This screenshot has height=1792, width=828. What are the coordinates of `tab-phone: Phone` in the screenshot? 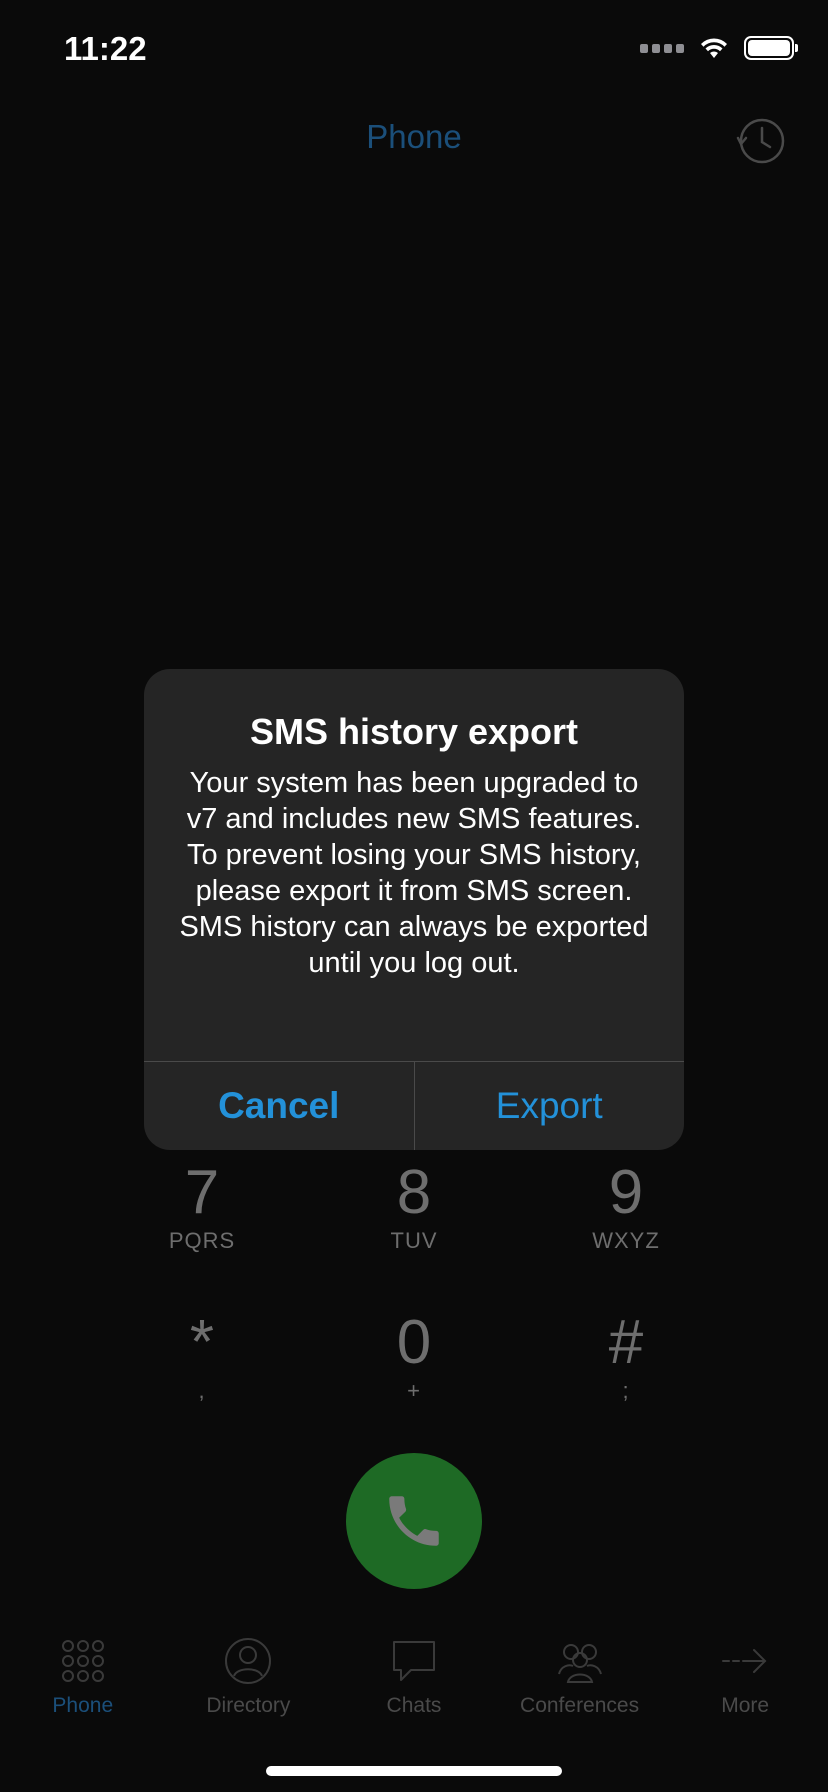 It's located at (83, 1675).